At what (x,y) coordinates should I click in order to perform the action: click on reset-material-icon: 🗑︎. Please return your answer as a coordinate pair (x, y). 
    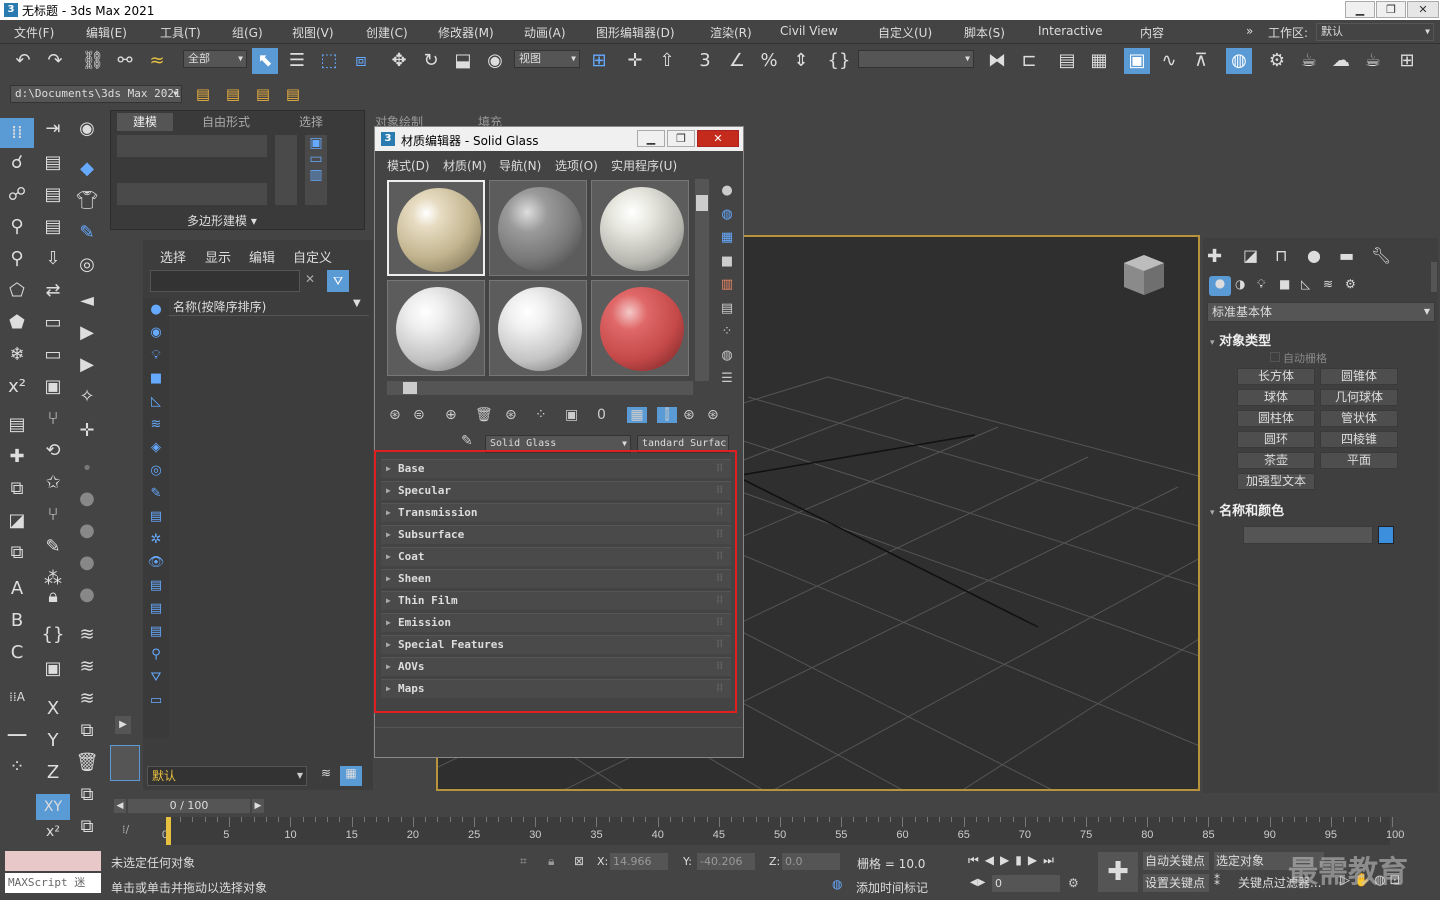
    Looking at the image, I should click on (484, 415).